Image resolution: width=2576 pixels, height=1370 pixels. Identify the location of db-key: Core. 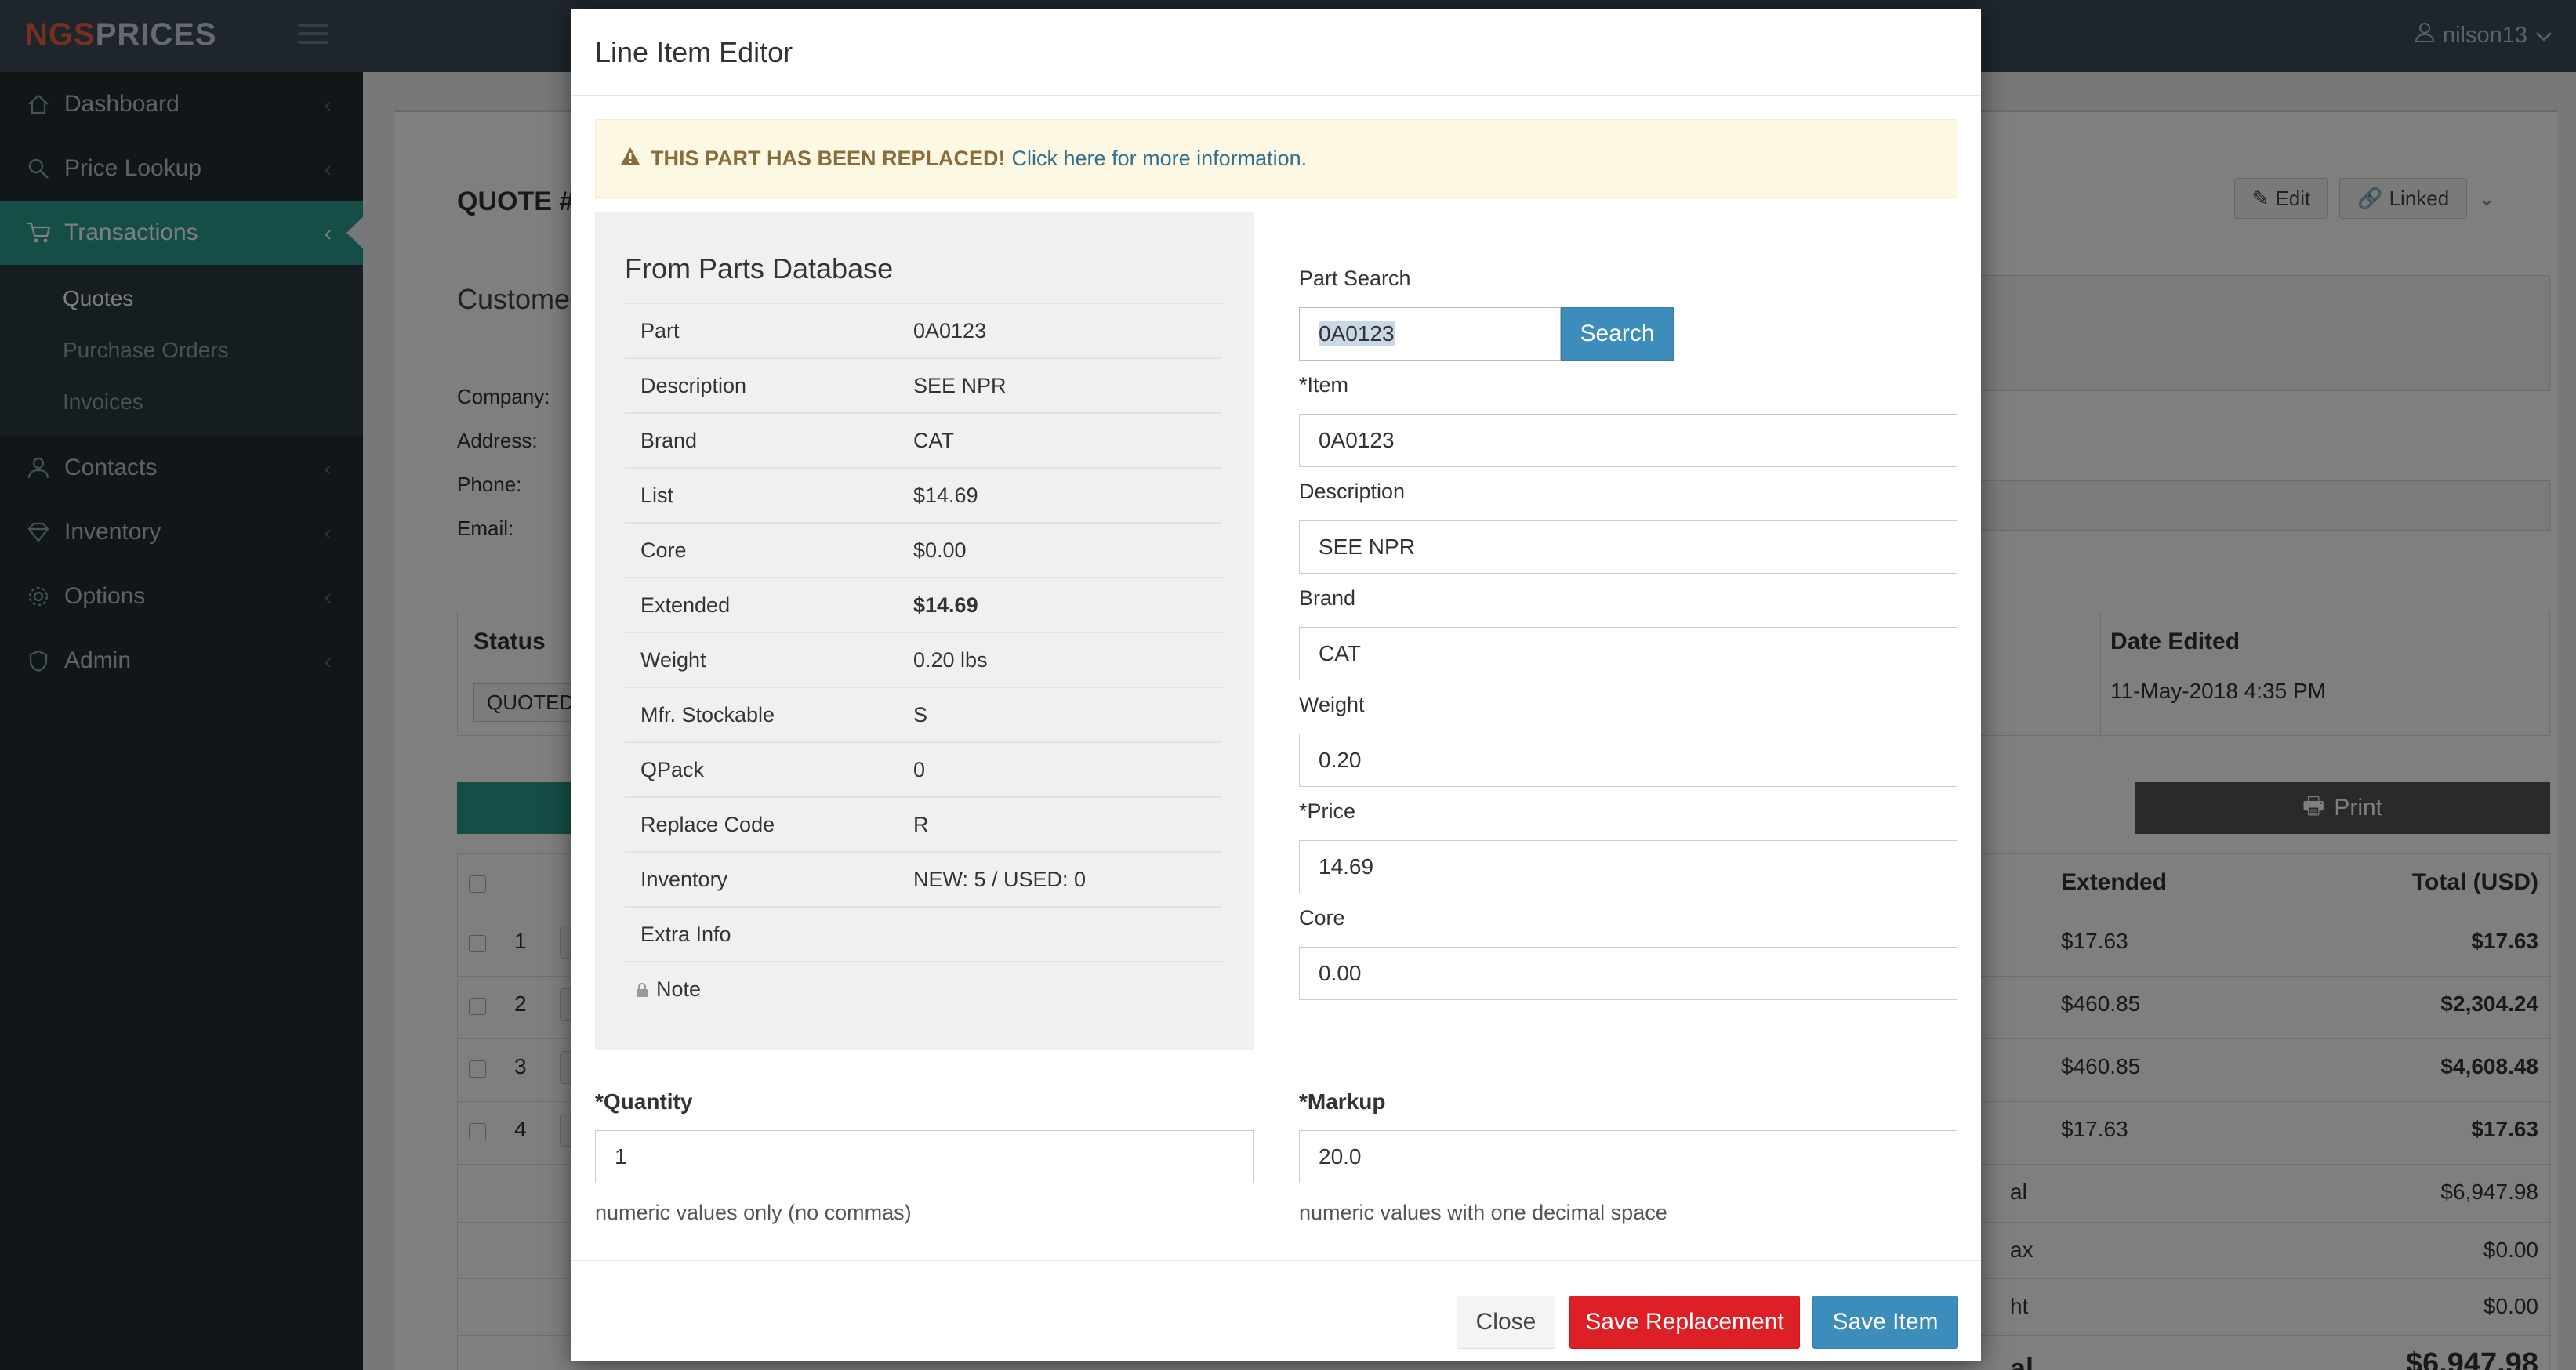
(664, 550).